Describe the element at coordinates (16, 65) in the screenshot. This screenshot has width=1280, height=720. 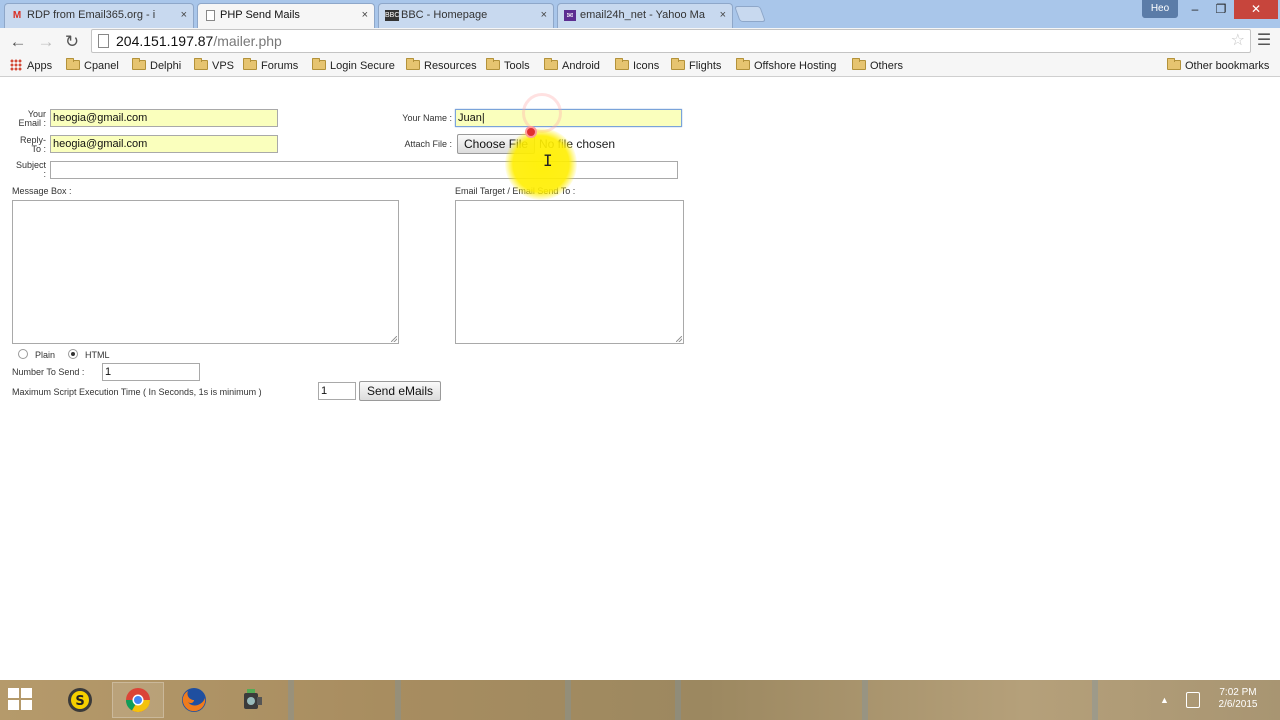
I see `apps-grid-icon` at that location.